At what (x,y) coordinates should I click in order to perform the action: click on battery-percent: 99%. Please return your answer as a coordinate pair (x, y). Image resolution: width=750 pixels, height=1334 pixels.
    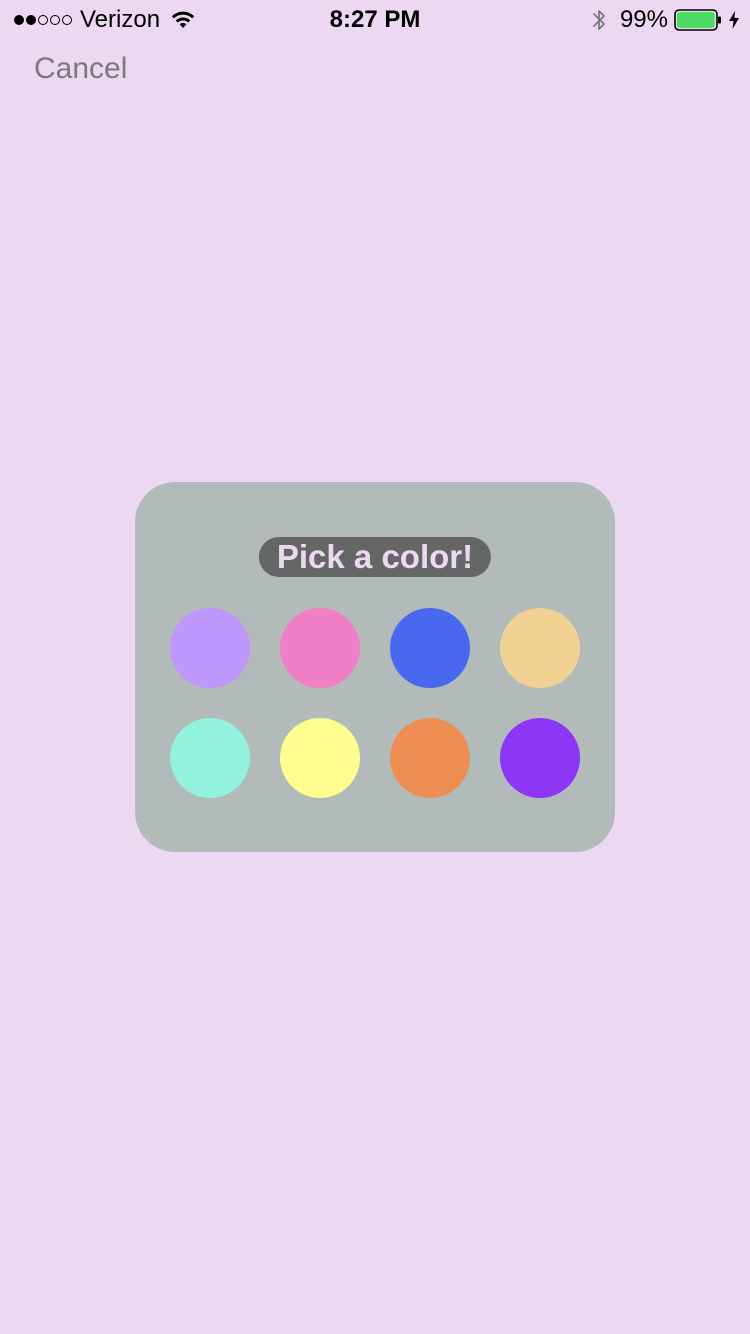
    Looking at the image, I should click on (643, 19).